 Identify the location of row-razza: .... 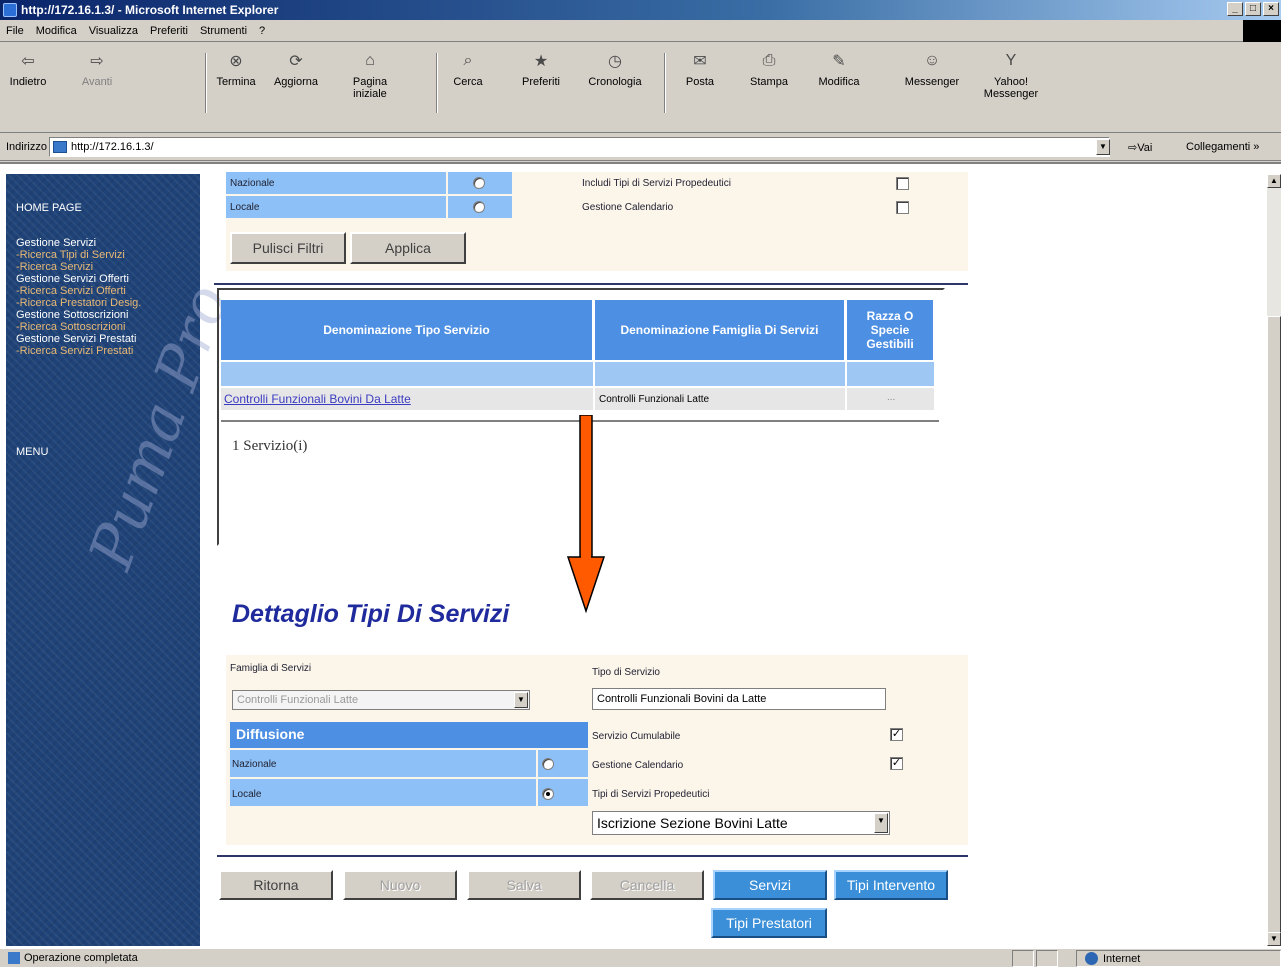
(891, 397).